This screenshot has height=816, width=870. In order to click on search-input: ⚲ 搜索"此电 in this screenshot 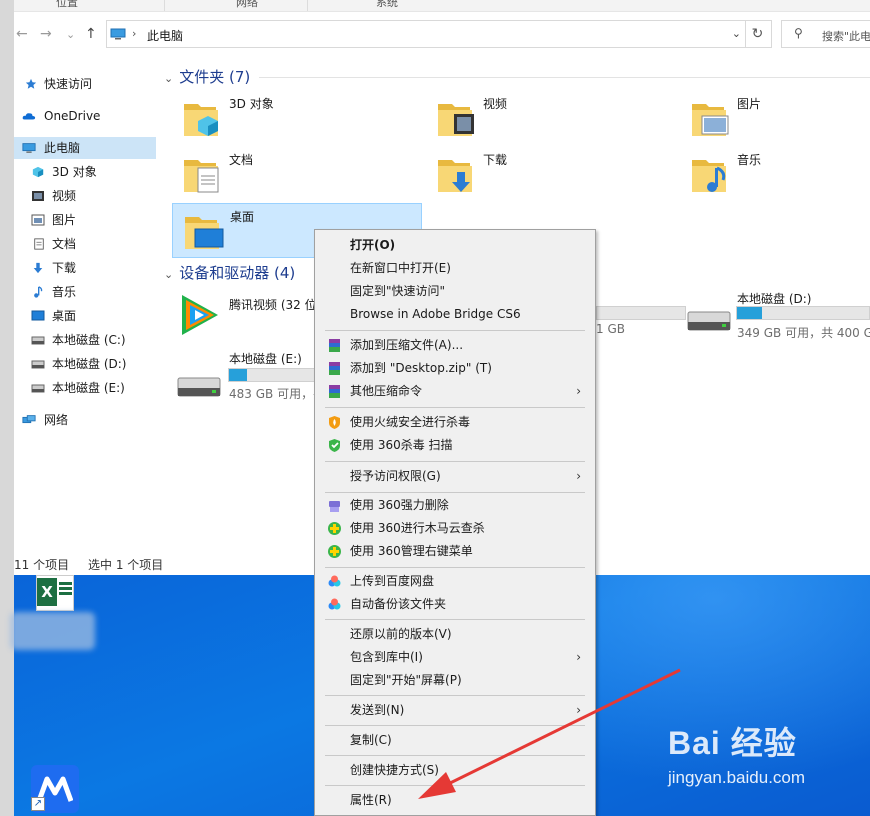, I will do `click(825, 34)`.